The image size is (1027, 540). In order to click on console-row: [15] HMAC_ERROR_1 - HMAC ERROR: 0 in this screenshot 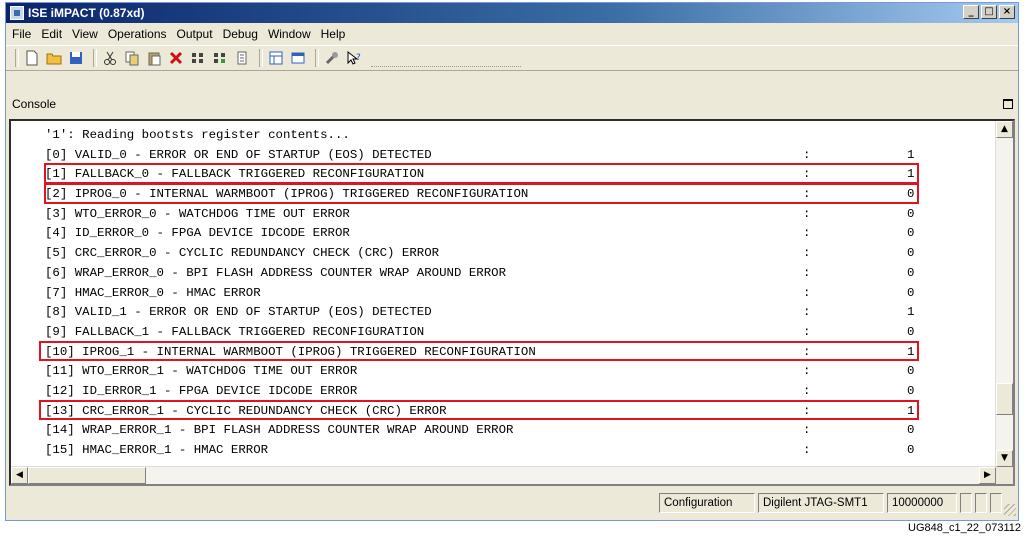, I will do `click(479, 451)`.